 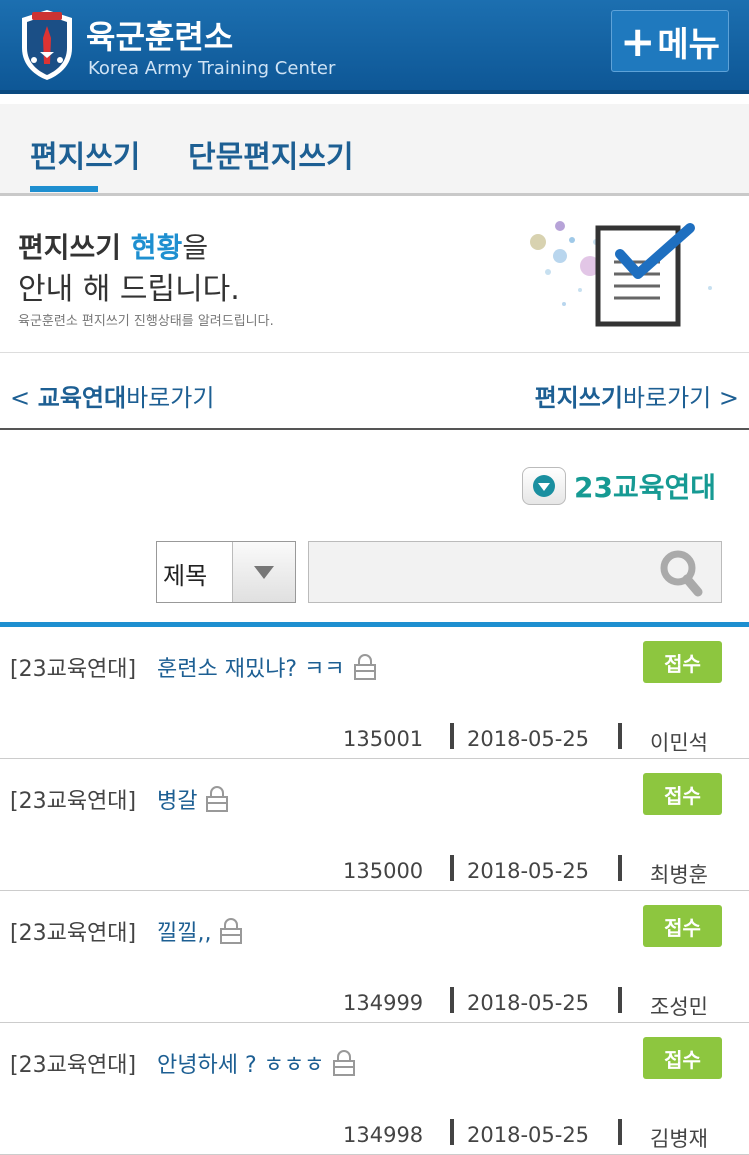 I want to click on go-training-unit-bold: 교육연대, so click(x=82, y=398).